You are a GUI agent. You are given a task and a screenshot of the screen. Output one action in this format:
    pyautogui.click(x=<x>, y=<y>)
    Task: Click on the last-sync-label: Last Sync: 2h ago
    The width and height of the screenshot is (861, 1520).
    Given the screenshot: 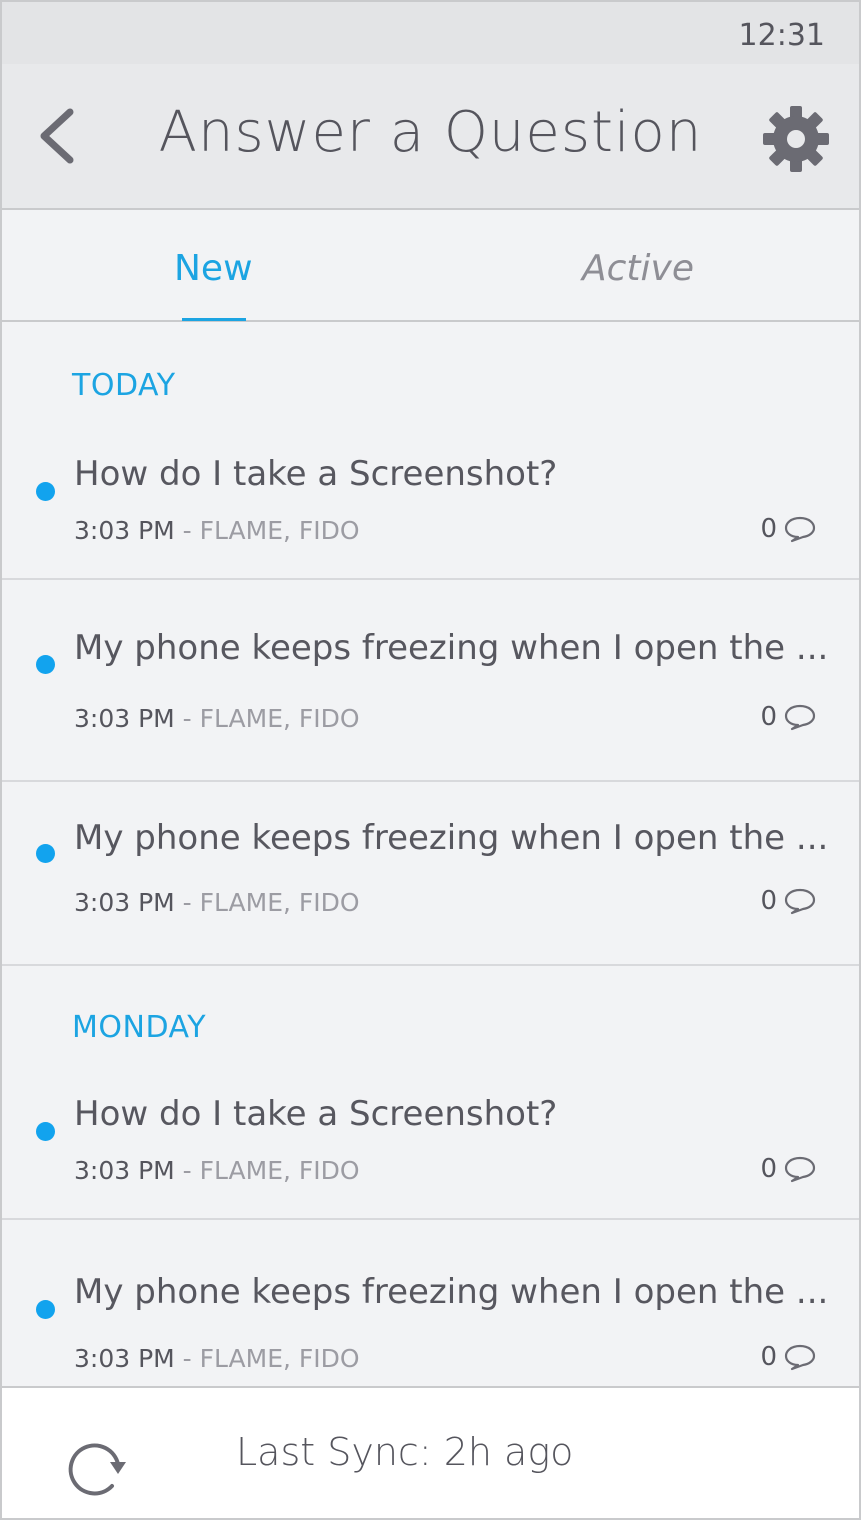 What is the action you would take?
    pyautogui.click(x=405, y=1452)
    